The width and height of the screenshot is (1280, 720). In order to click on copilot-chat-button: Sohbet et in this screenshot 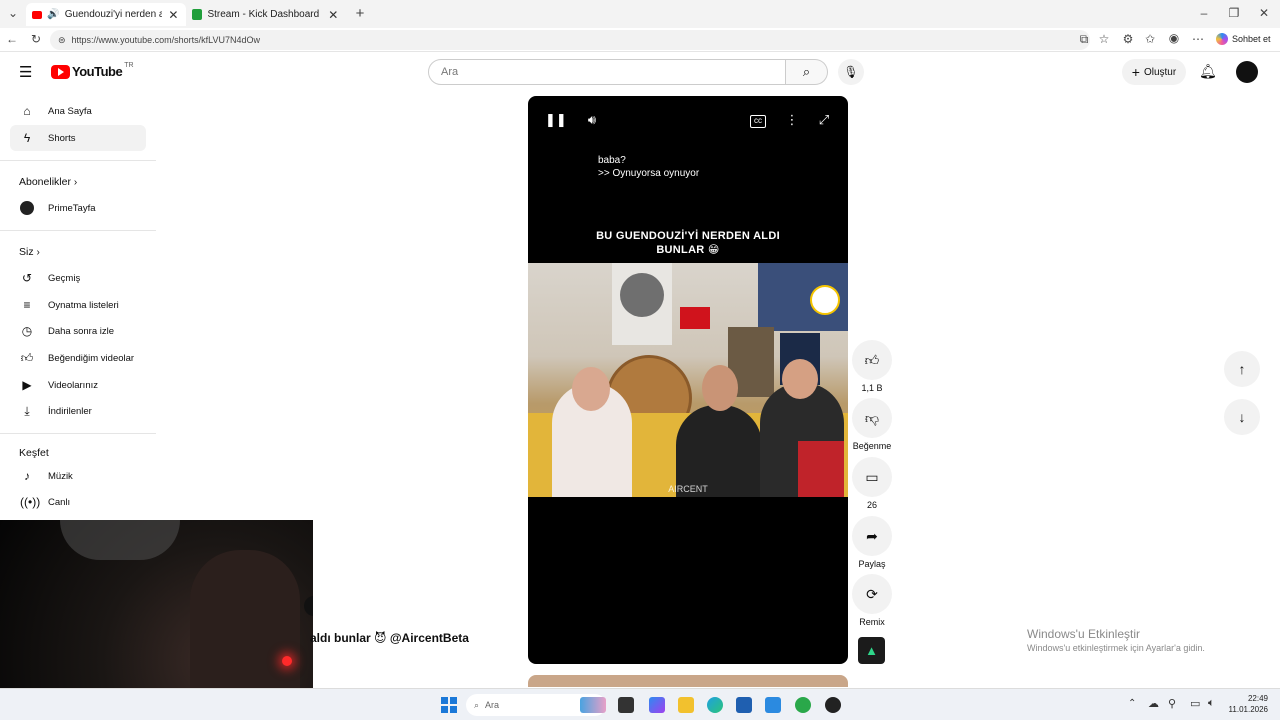, I will do `click(1243, 39)`.